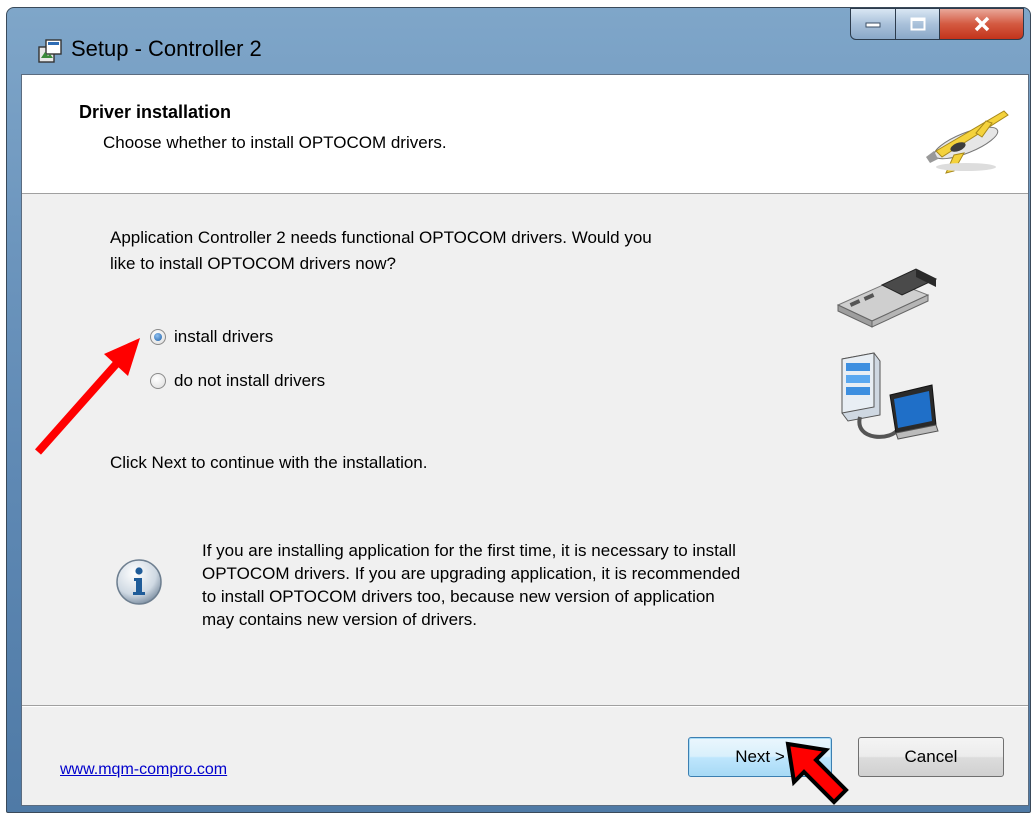 The image size is (1035, 815). Describe the element at coordinates (967, 142) in the screenshot. I see `airplane-icon` at that location.